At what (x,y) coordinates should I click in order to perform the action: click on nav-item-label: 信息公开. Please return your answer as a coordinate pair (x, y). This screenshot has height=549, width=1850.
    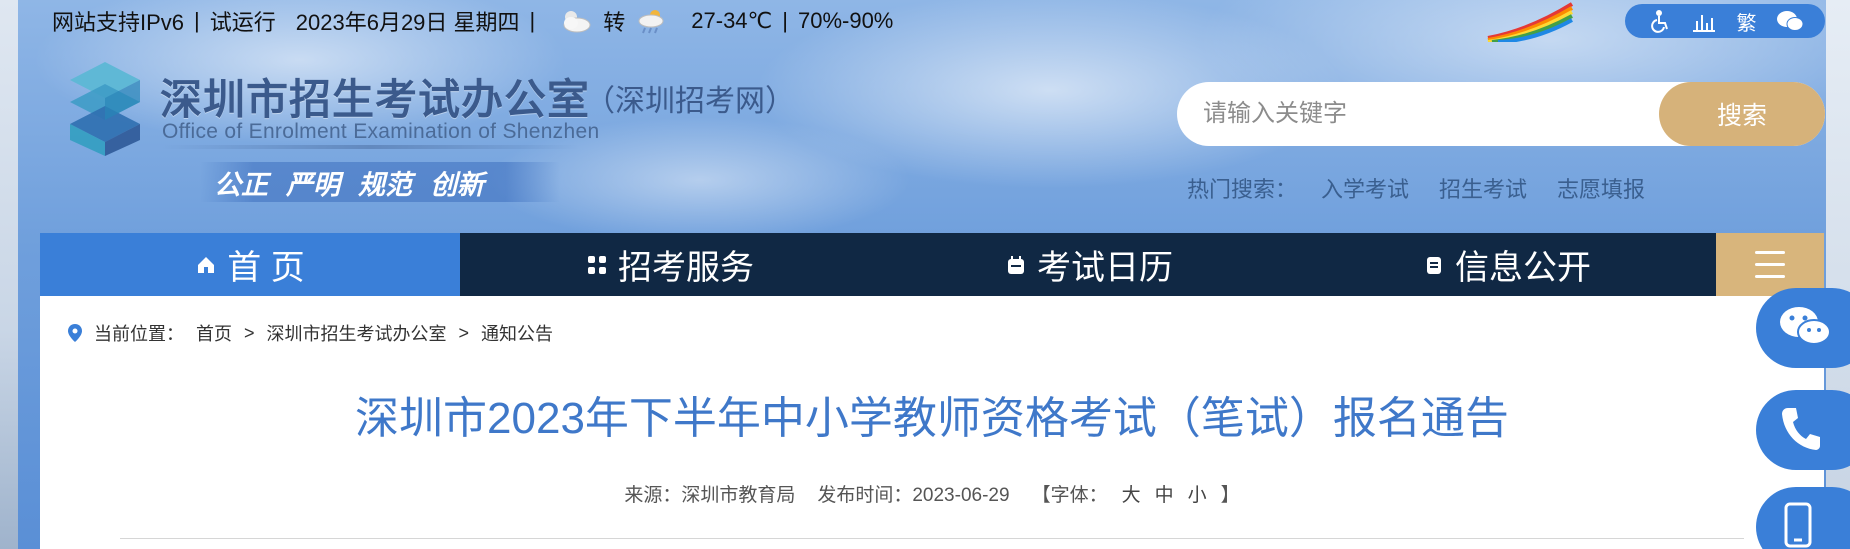
    Looking at the image, I should click on (1523, 268).